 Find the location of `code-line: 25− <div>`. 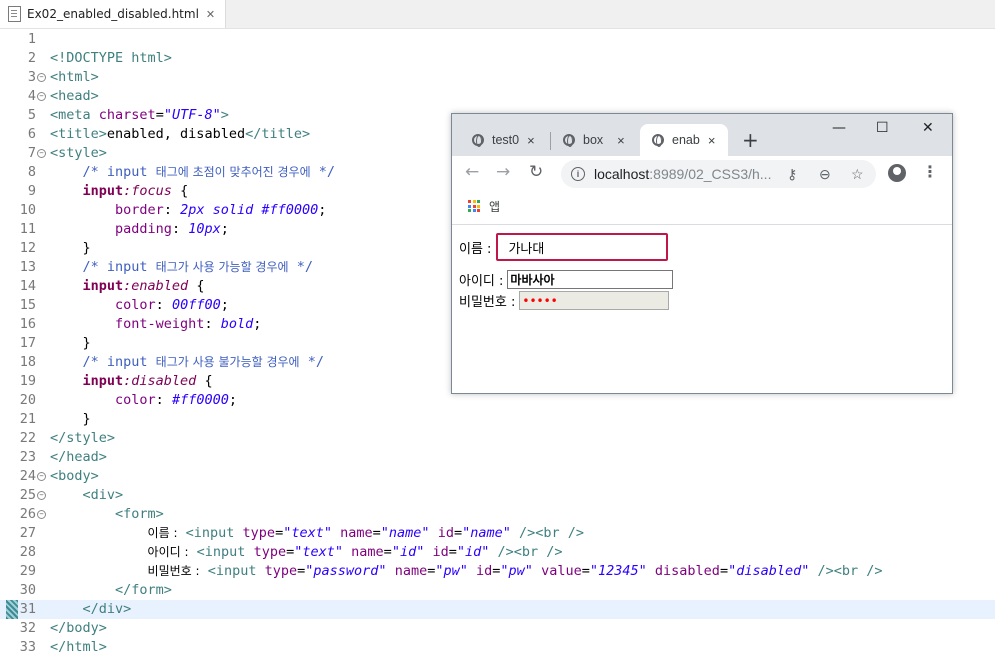

code-line: 25− <div> is located at coordinates (71, 495).